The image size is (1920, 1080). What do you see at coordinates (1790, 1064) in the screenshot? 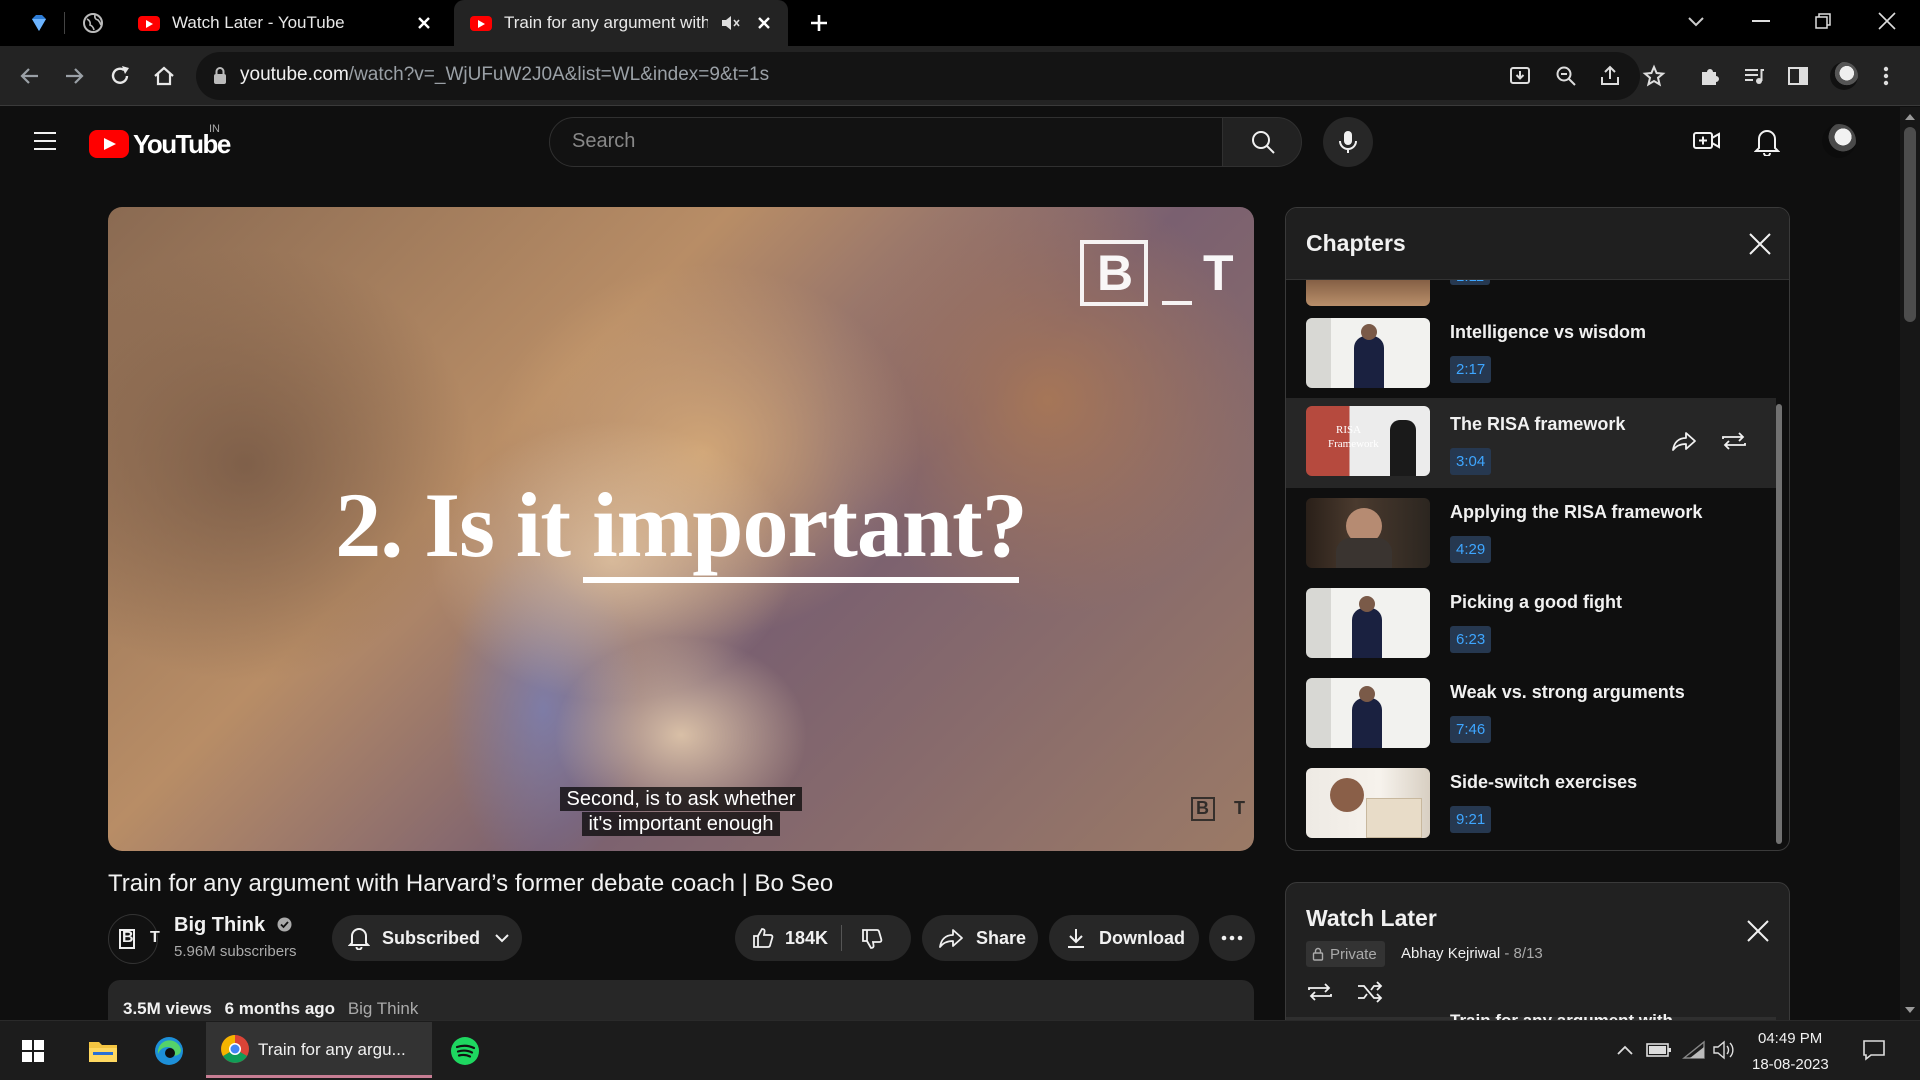
I see `clock-date: 18-08-2023` at bounding box center [1790, 1064].